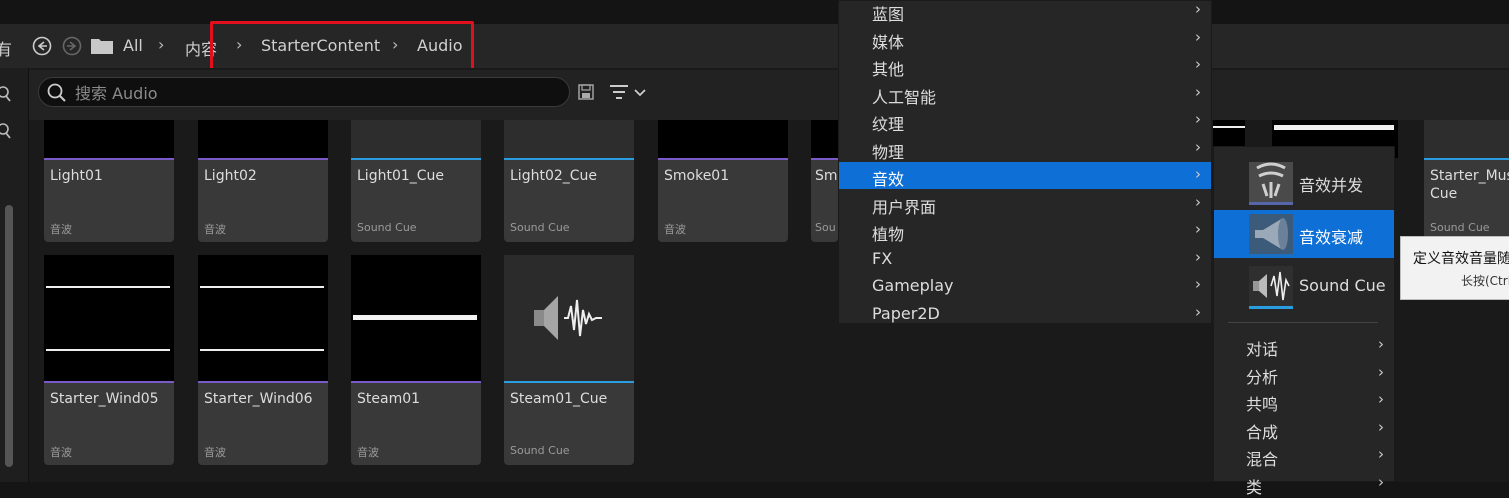  What do you see at coordinates (1254, 487) in the screenshot?
I see `menu-item-label: 类` at bounding box center [1254, 487].